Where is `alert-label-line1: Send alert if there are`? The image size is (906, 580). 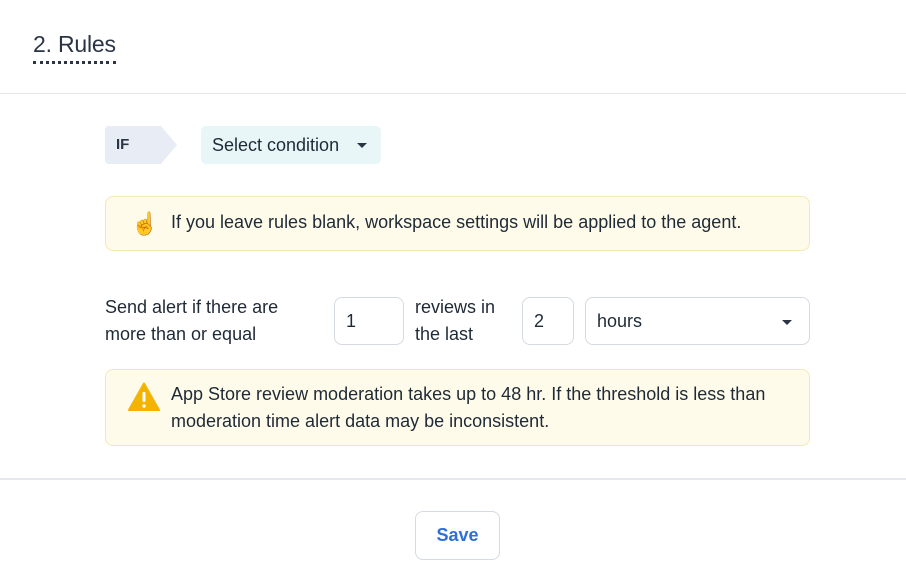 alert-label-line1: Send alert if there are is located at coordinates (192, 307).